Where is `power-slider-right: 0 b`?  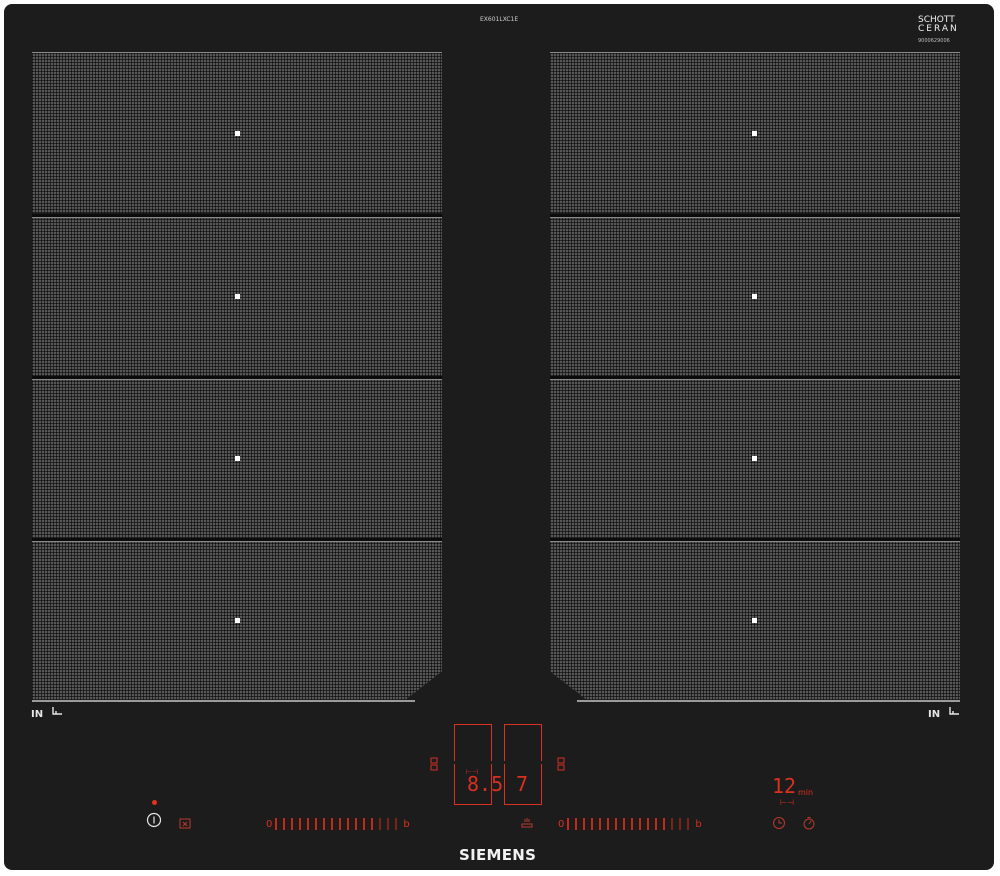 power-slider-right: 0 b is located at coordinates (630, 824).